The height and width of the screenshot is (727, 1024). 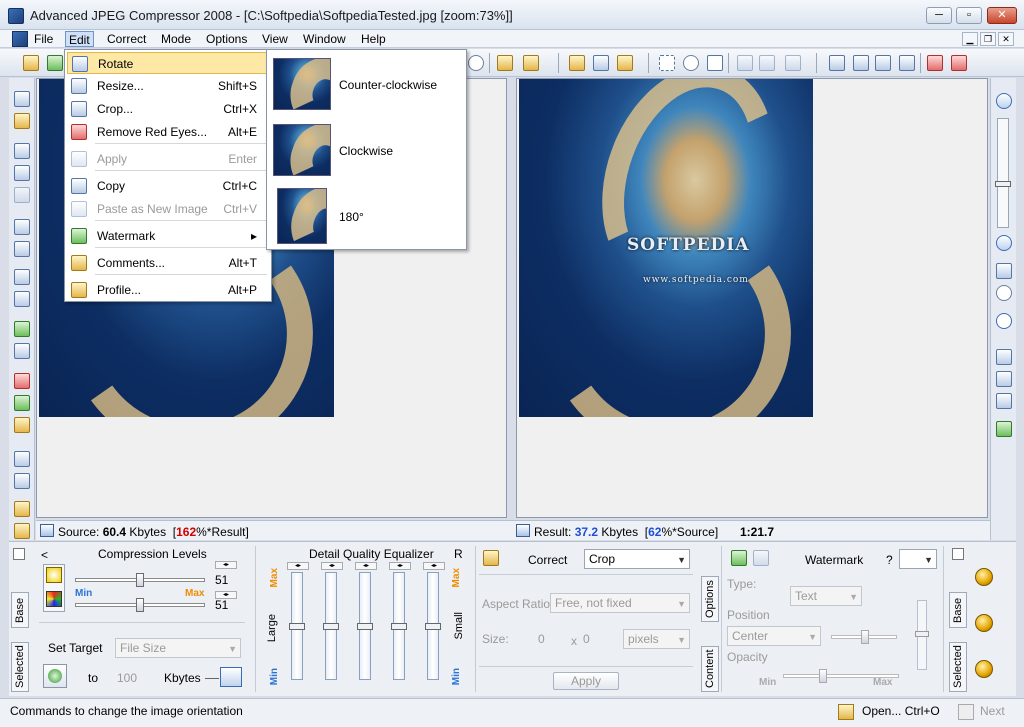 I want to click on deselect-icon, so click(x=745, y=63).